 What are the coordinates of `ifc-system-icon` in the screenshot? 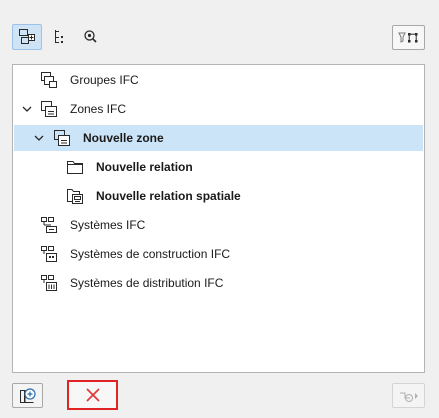 It's located at (49, 225).